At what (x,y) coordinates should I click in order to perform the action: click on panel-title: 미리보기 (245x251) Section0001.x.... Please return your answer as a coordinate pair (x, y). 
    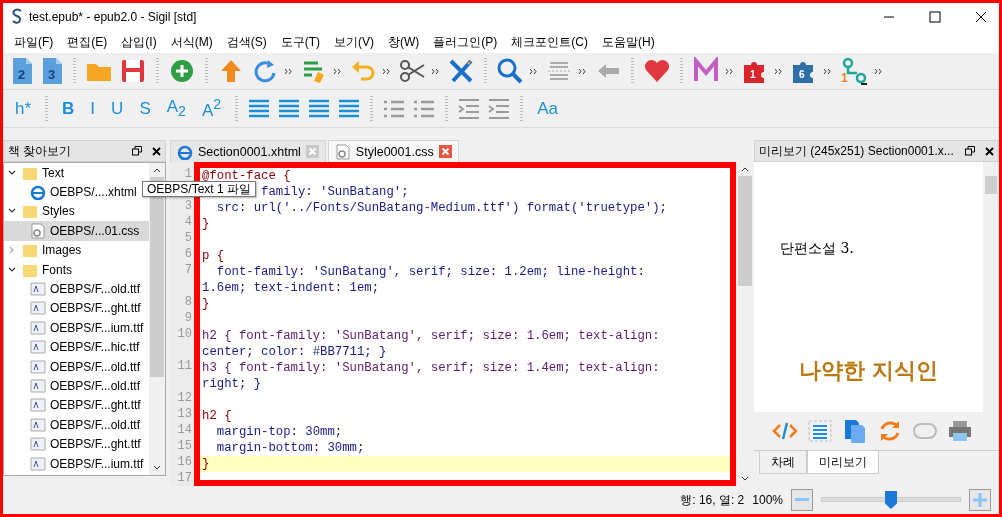
    Looking at the image, I should click on (856, 151).